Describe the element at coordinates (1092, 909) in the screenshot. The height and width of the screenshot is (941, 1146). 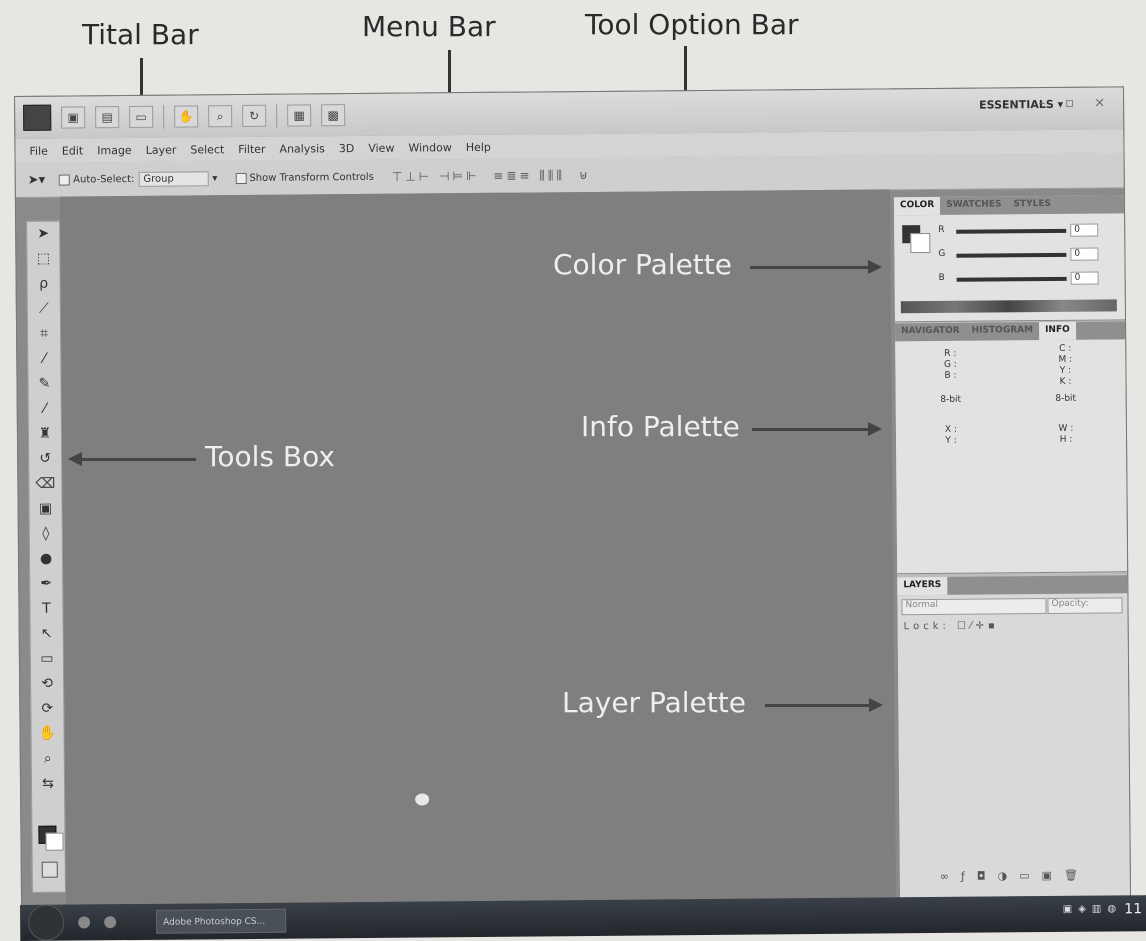
I see `system-tray-icons: ▣◈▥◍` at that location.